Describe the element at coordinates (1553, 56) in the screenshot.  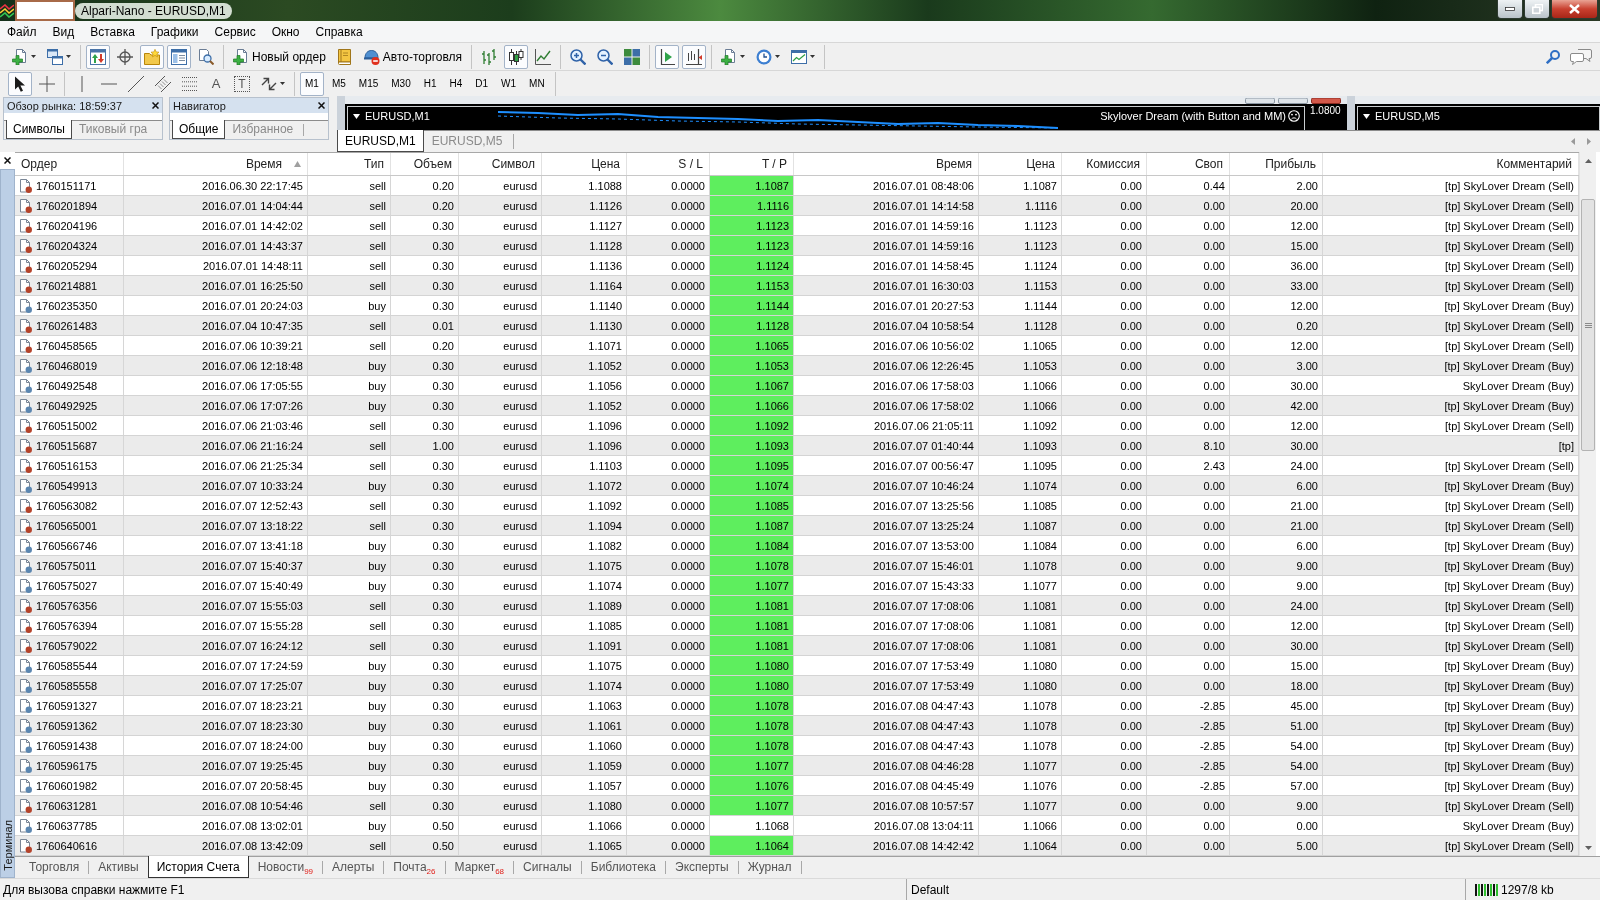
I see `search-button` at that location.